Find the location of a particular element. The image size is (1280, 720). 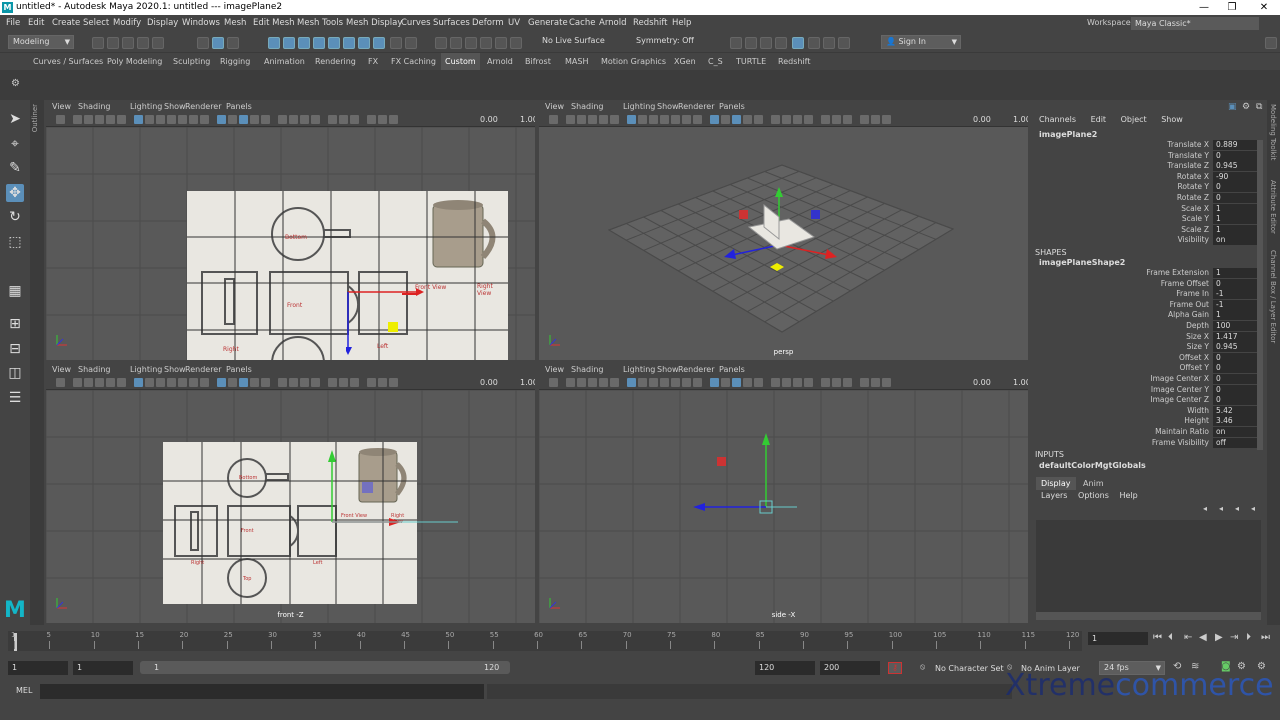

shelf-tab-rendering: Rendering is located at coordinates (335, 61).